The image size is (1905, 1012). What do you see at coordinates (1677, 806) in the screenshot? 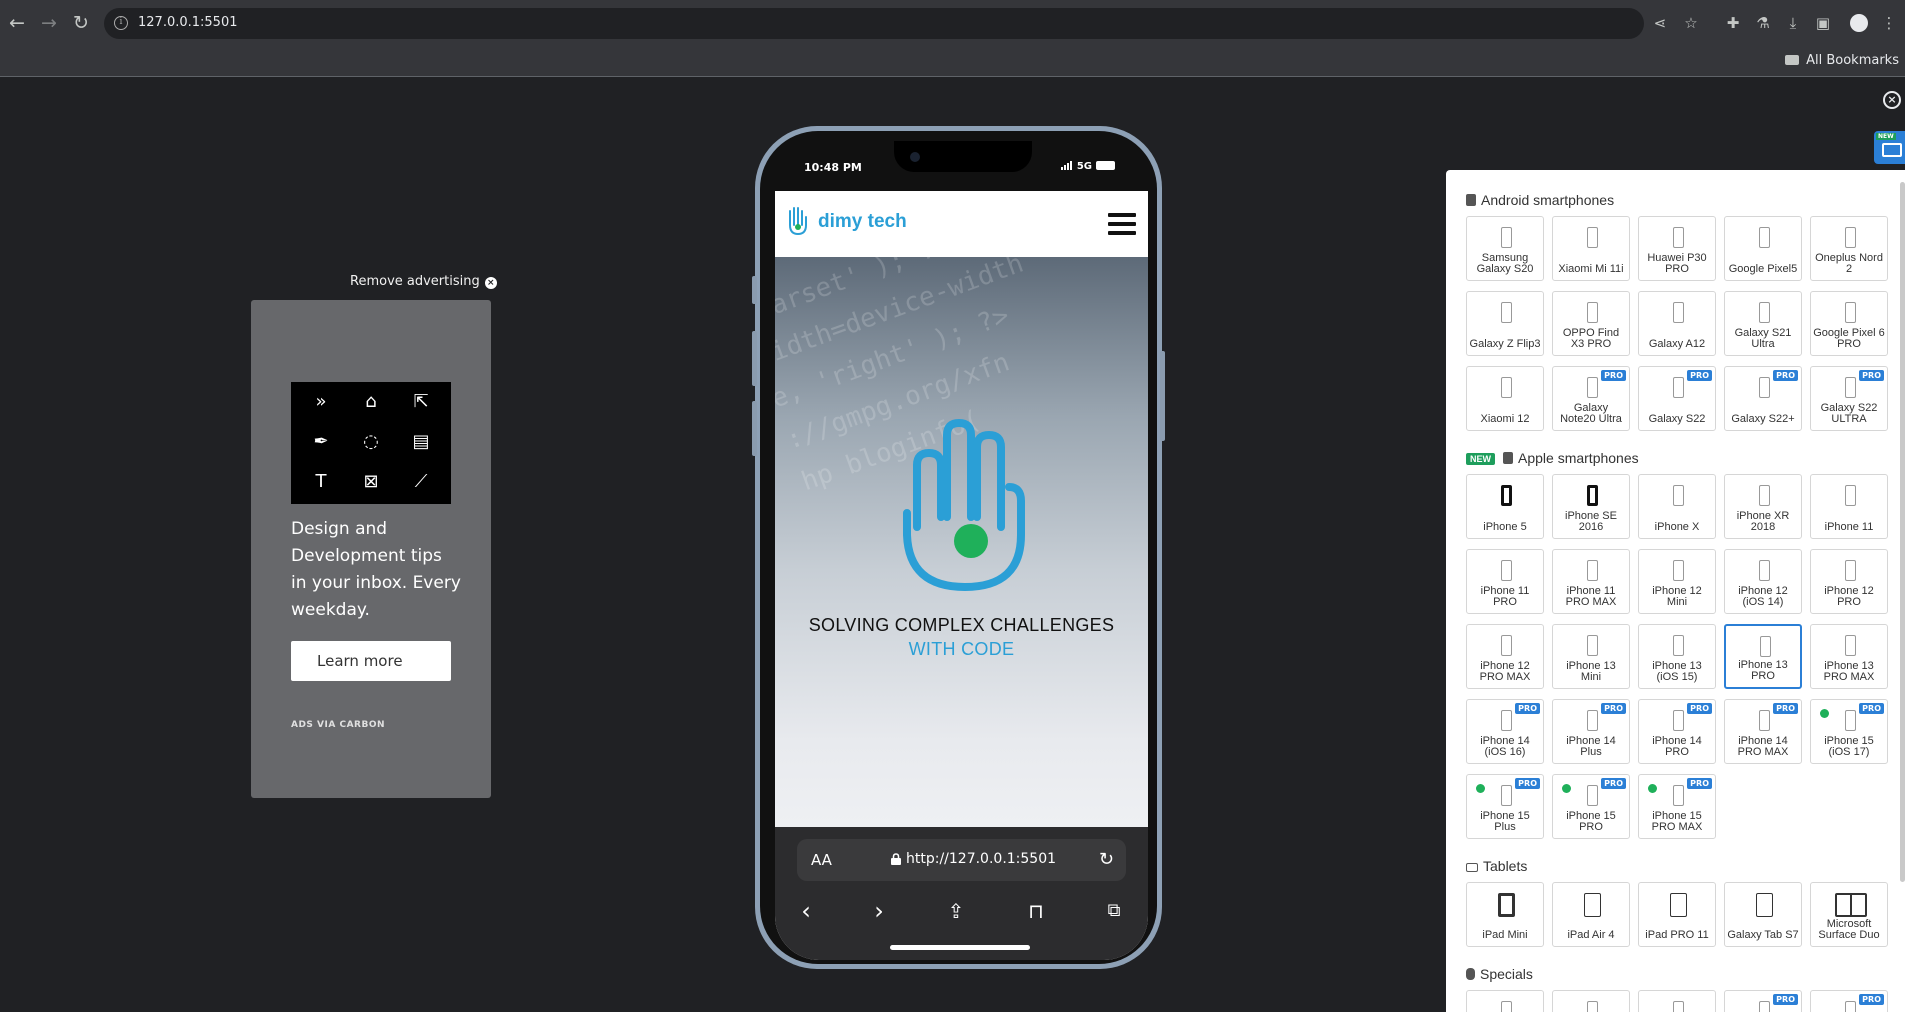
I see `device-option: iPhone 15 PRO MAX PRO` at bounding box center [1677, 806].